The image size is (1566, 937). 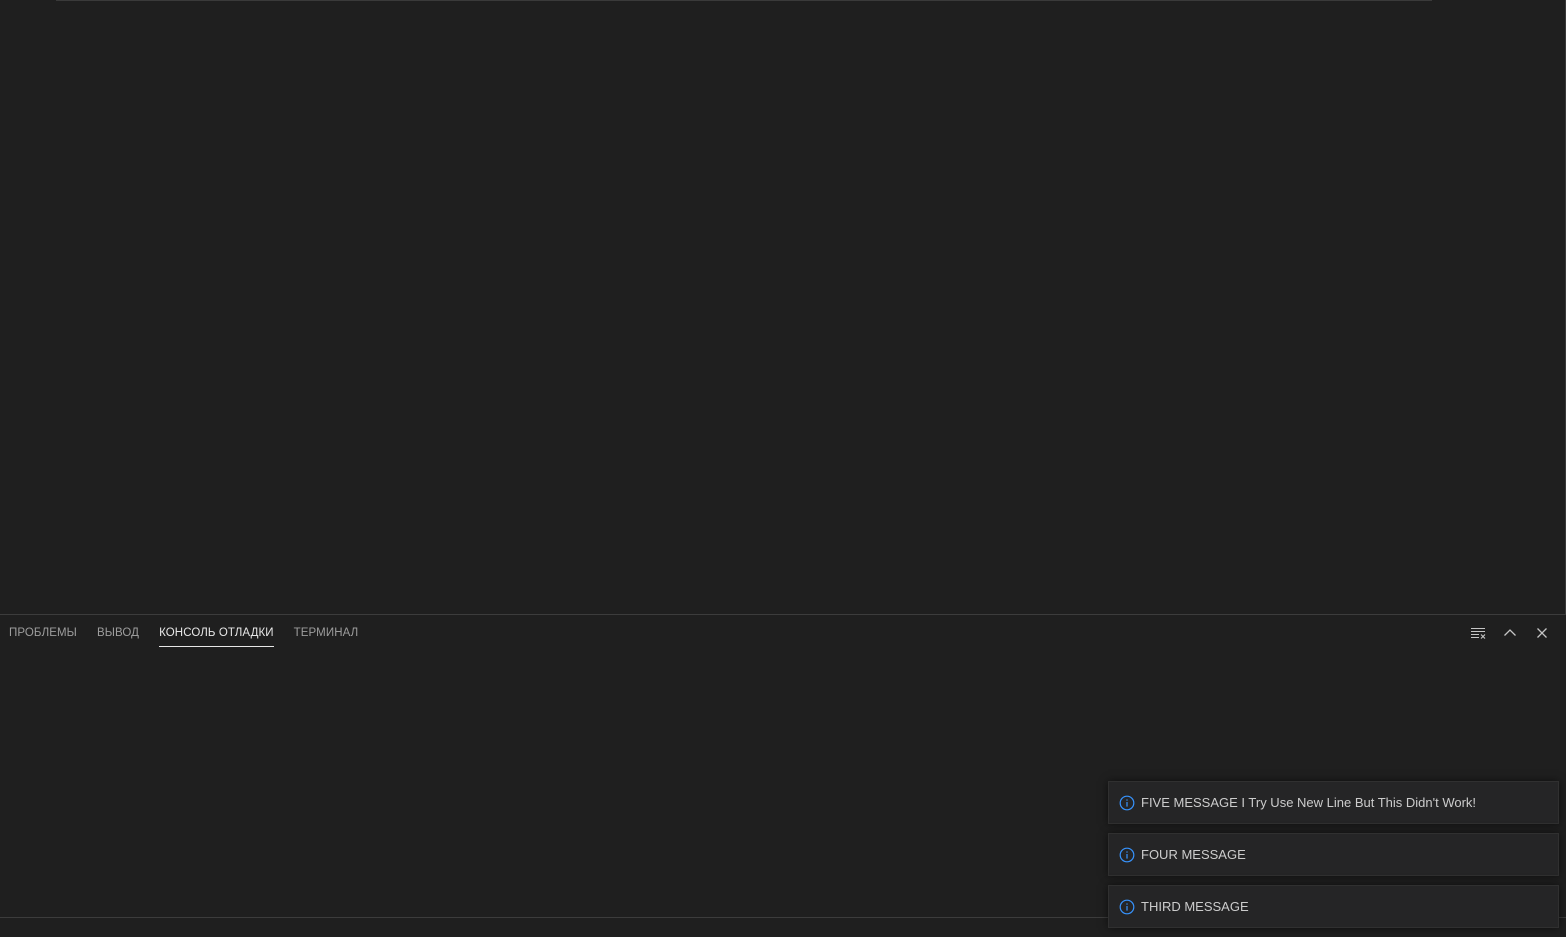 What do you see at coordinates (216, 635) in the screenshot?
I see `tab-debug-console: КОНСОЛЬ ОТЛАДКИ` at bounding box center [216, 635].